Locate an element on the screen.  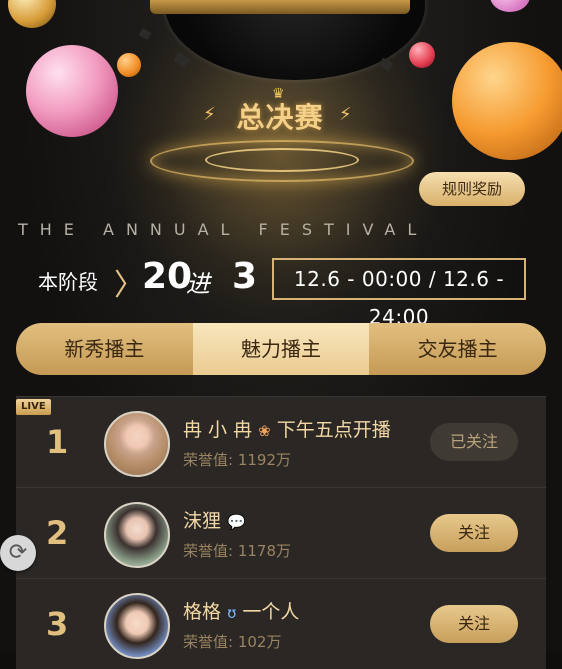
ranking-row: 3 格格 ʊ 一个人 荣誉值: 102万 关注 is located at coordinates (281, 623).